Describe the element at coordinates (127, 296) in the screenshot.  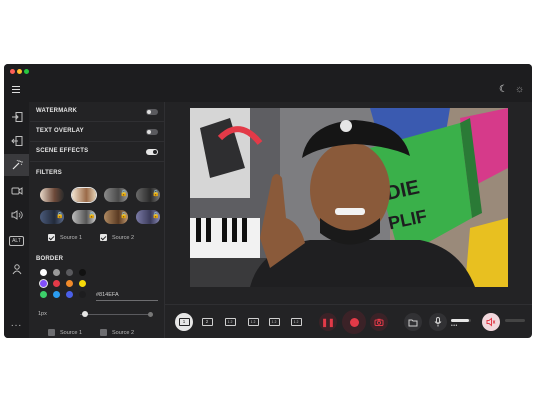
I see `border-hex-input: #814EFA` at that location.